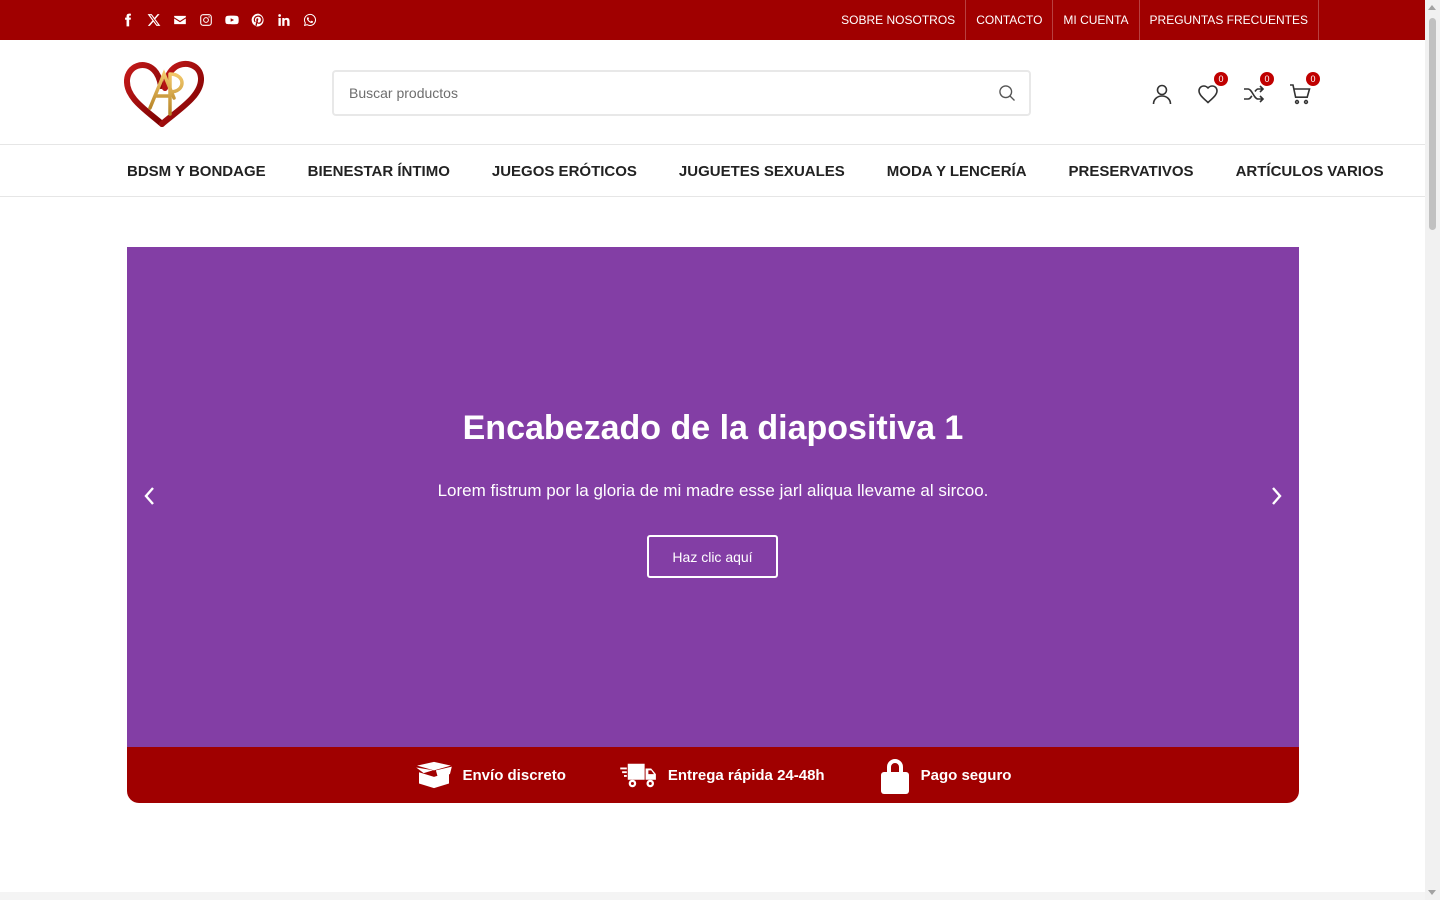 The width and height of the screenshot is (1440, 900). I want to click on linkedin-icon, so click(284, 20).